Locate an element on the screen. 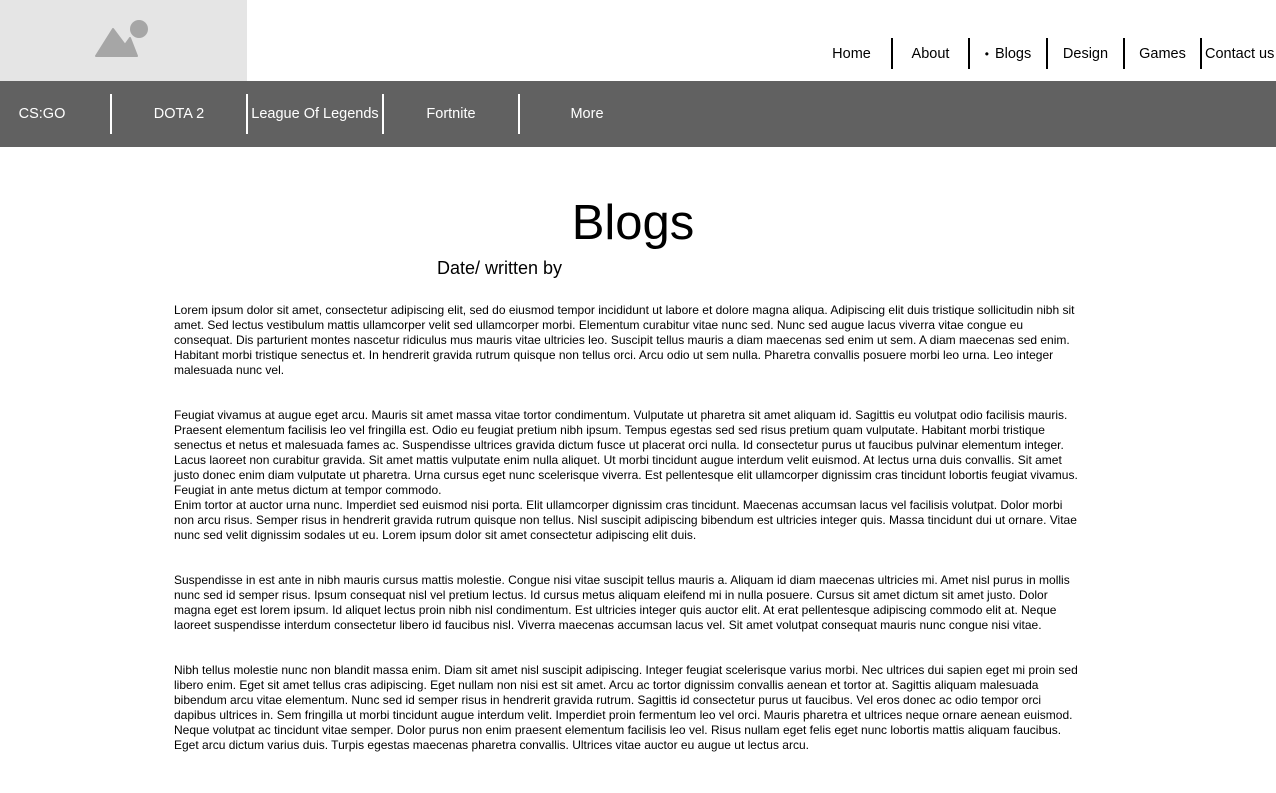 This screenshot has height=793, width=1276. game-tab-dota2: DOTA 2 is located at coordinates (179, 114).